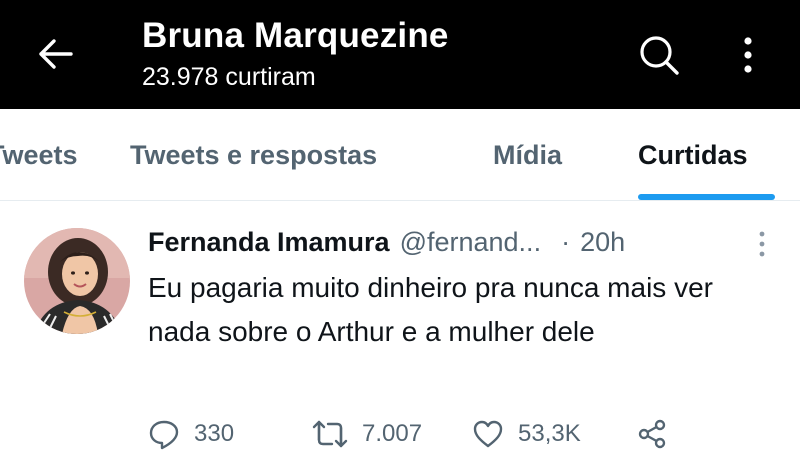 This screenshot has width=800, height=469. Describe the element at coordinates (693, 154) in the screenshot. I see `tab-likes: Curtidas` at that location.